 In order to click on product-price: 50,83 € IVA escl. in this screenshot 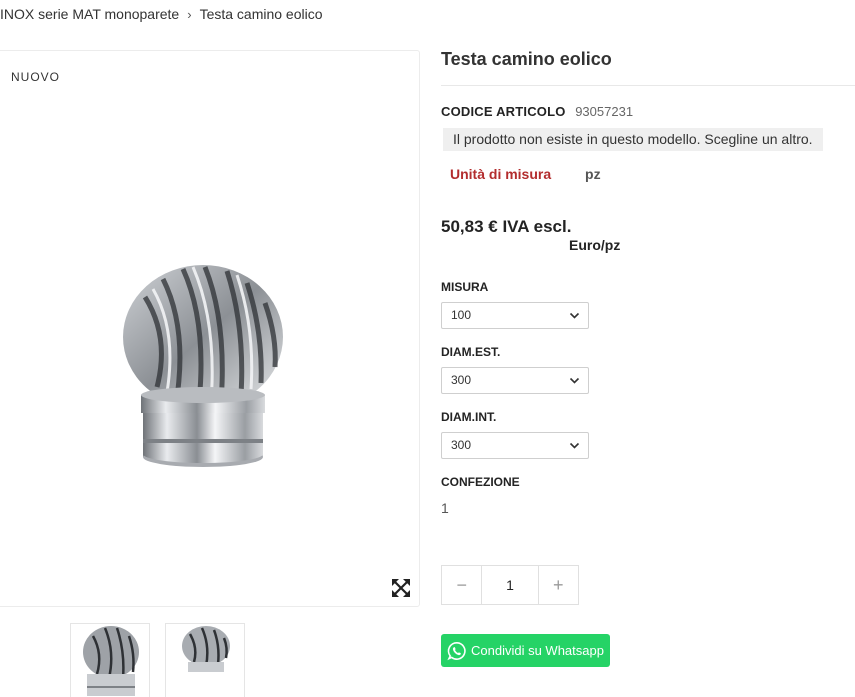, I will do `click(506, 226)`.